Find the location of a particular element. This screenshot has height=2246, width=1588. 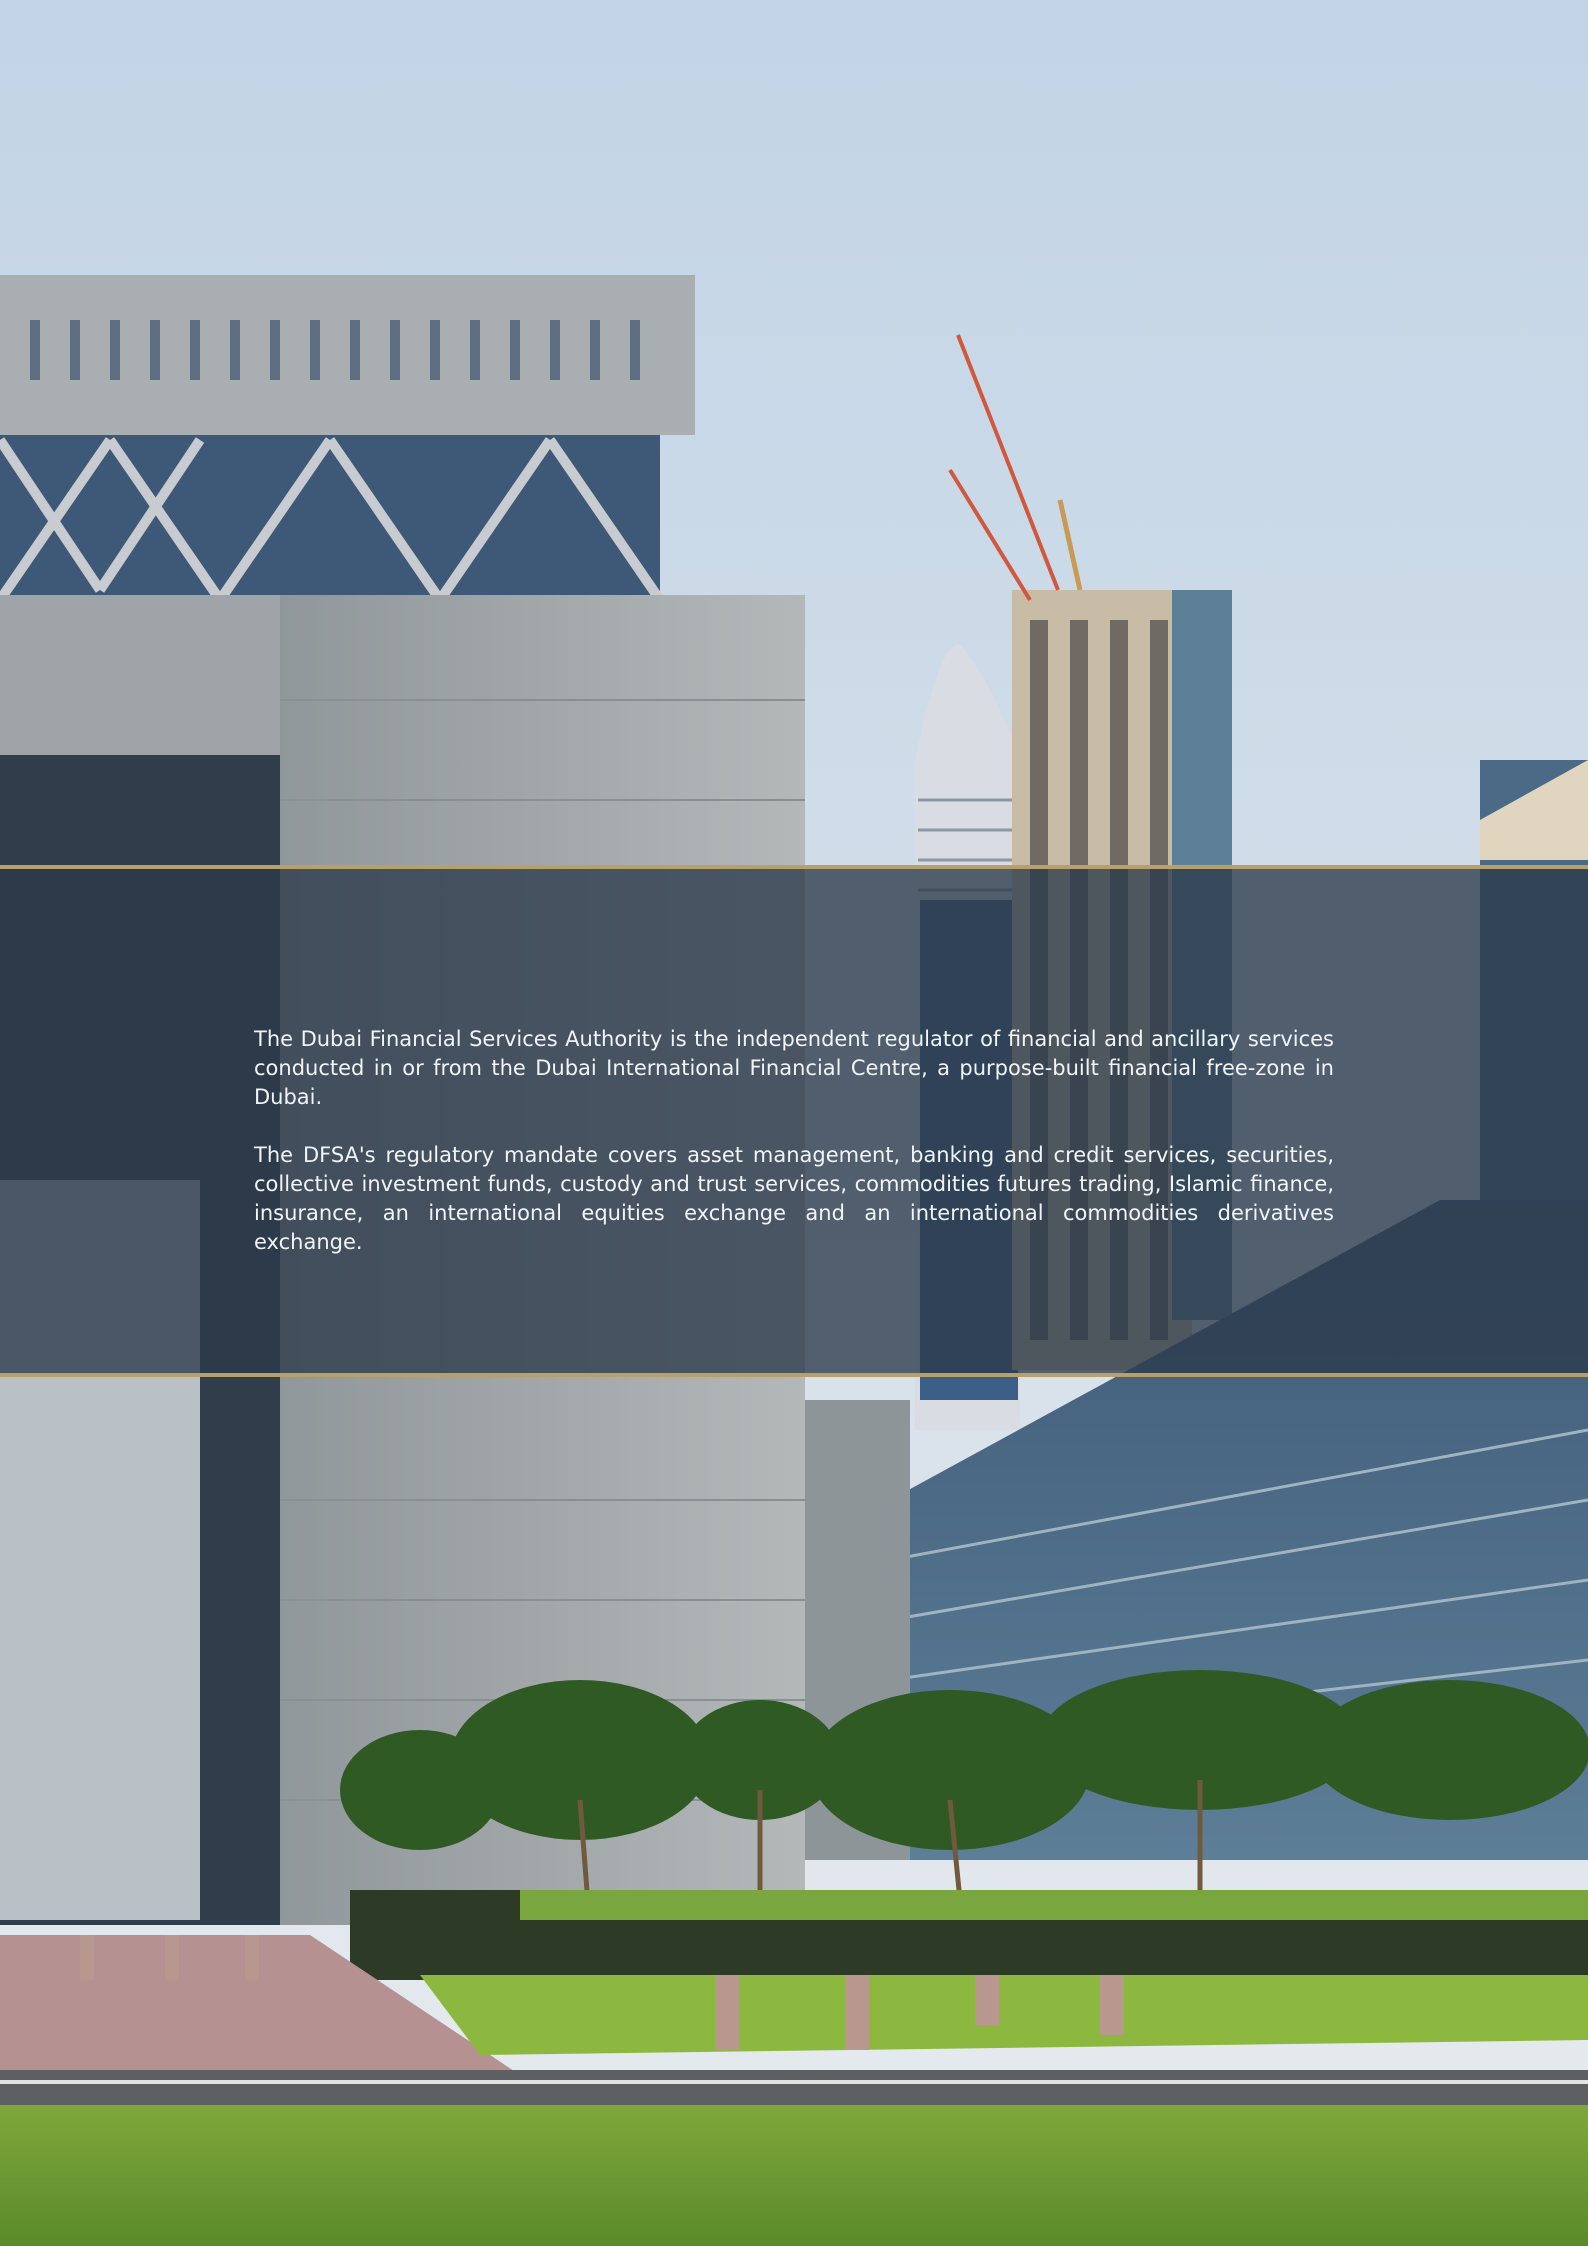

foreground-grass is located at coordinates (794, 2175).